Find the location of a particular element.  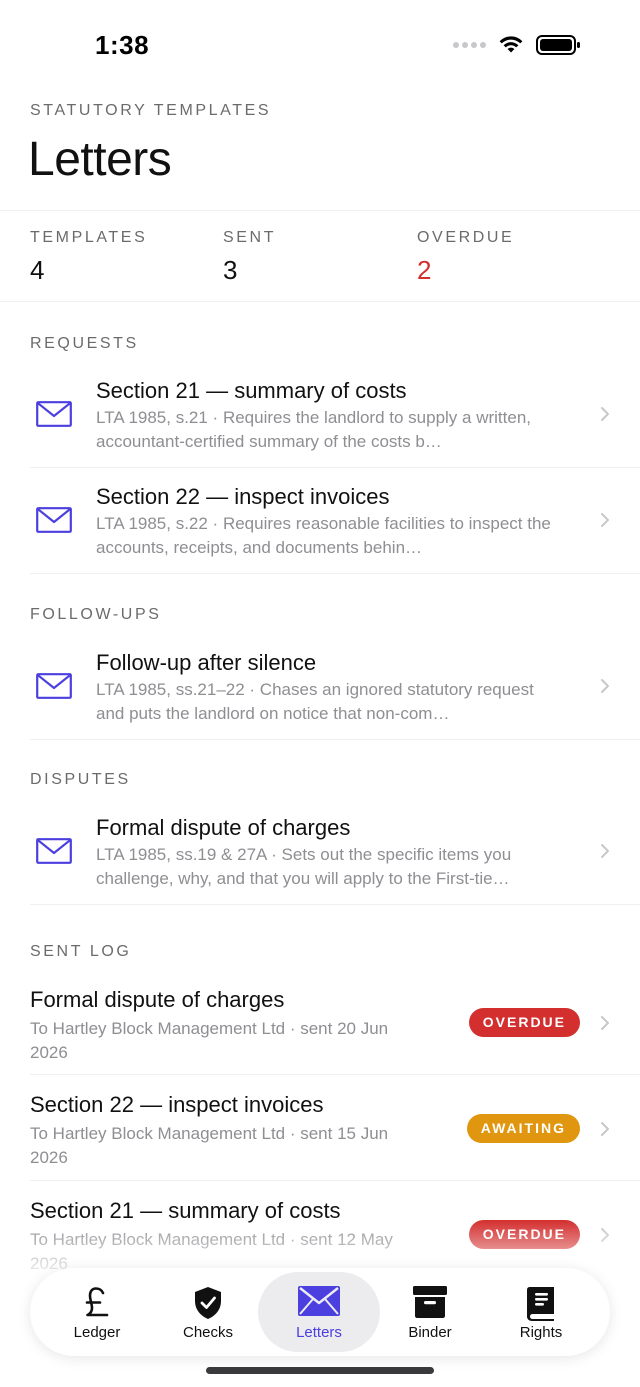

template-title: Formal dispute of charges is located at coordinates (223, 827).